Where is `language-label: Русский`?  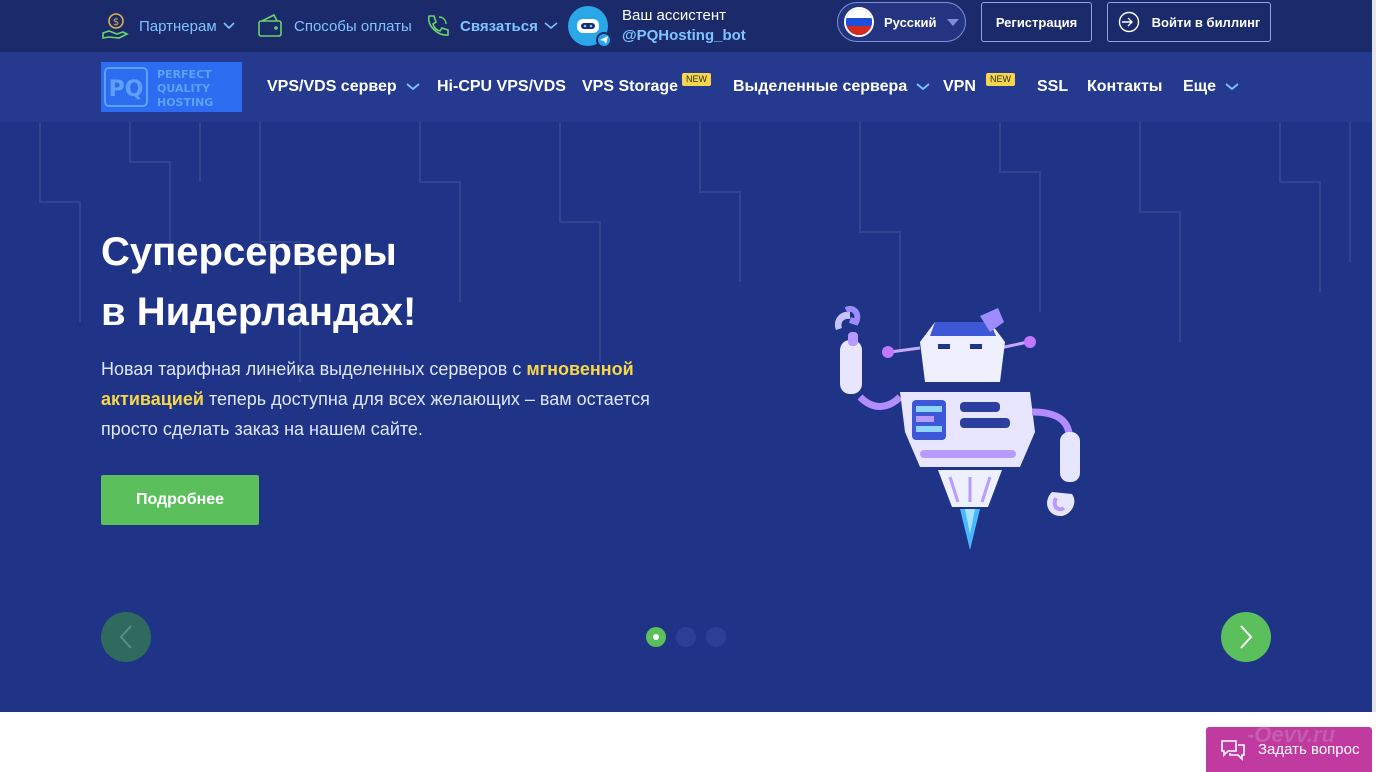 language-label: Русский is located at coordinates (910, 22).